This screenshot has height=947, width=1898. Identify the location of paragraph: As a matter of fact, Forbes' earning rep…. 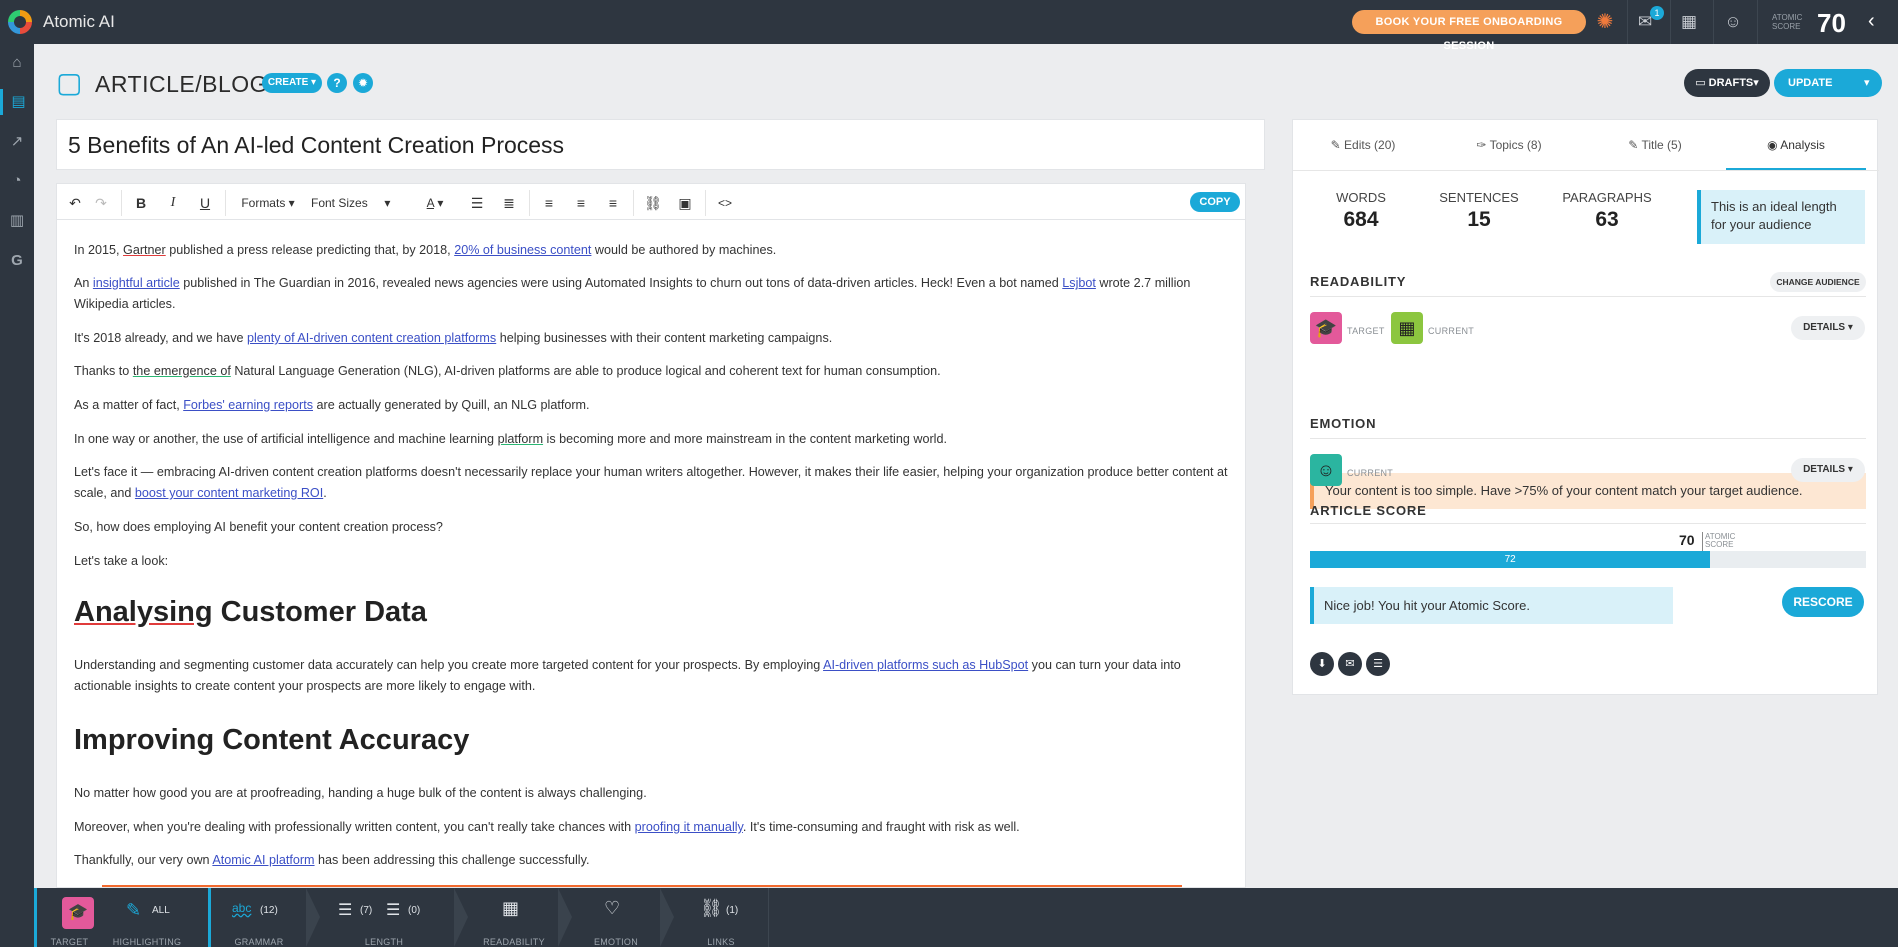
(332, 405).